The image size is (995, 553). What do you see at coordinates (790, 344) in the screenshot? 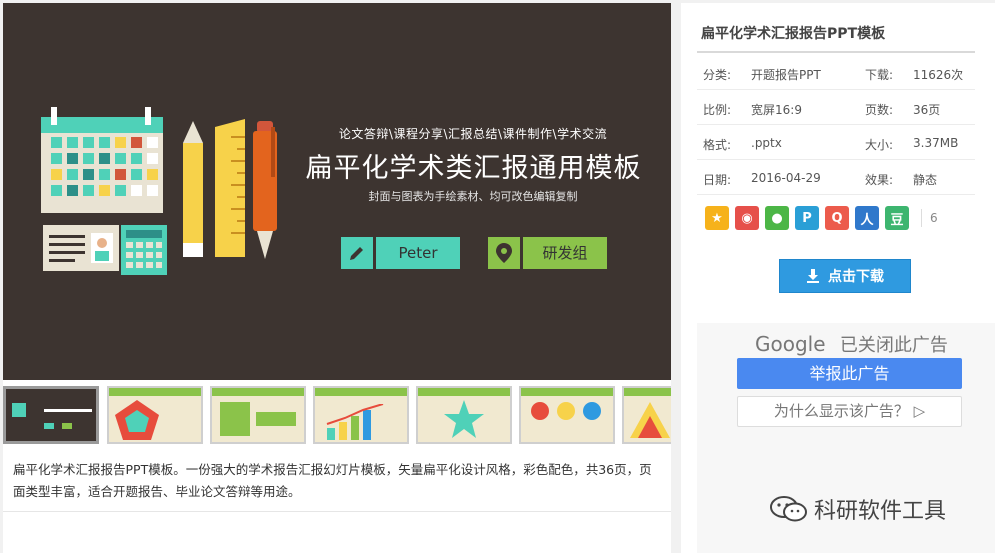
I see `google-logo-text: Google` at bounding box center [790, 344].